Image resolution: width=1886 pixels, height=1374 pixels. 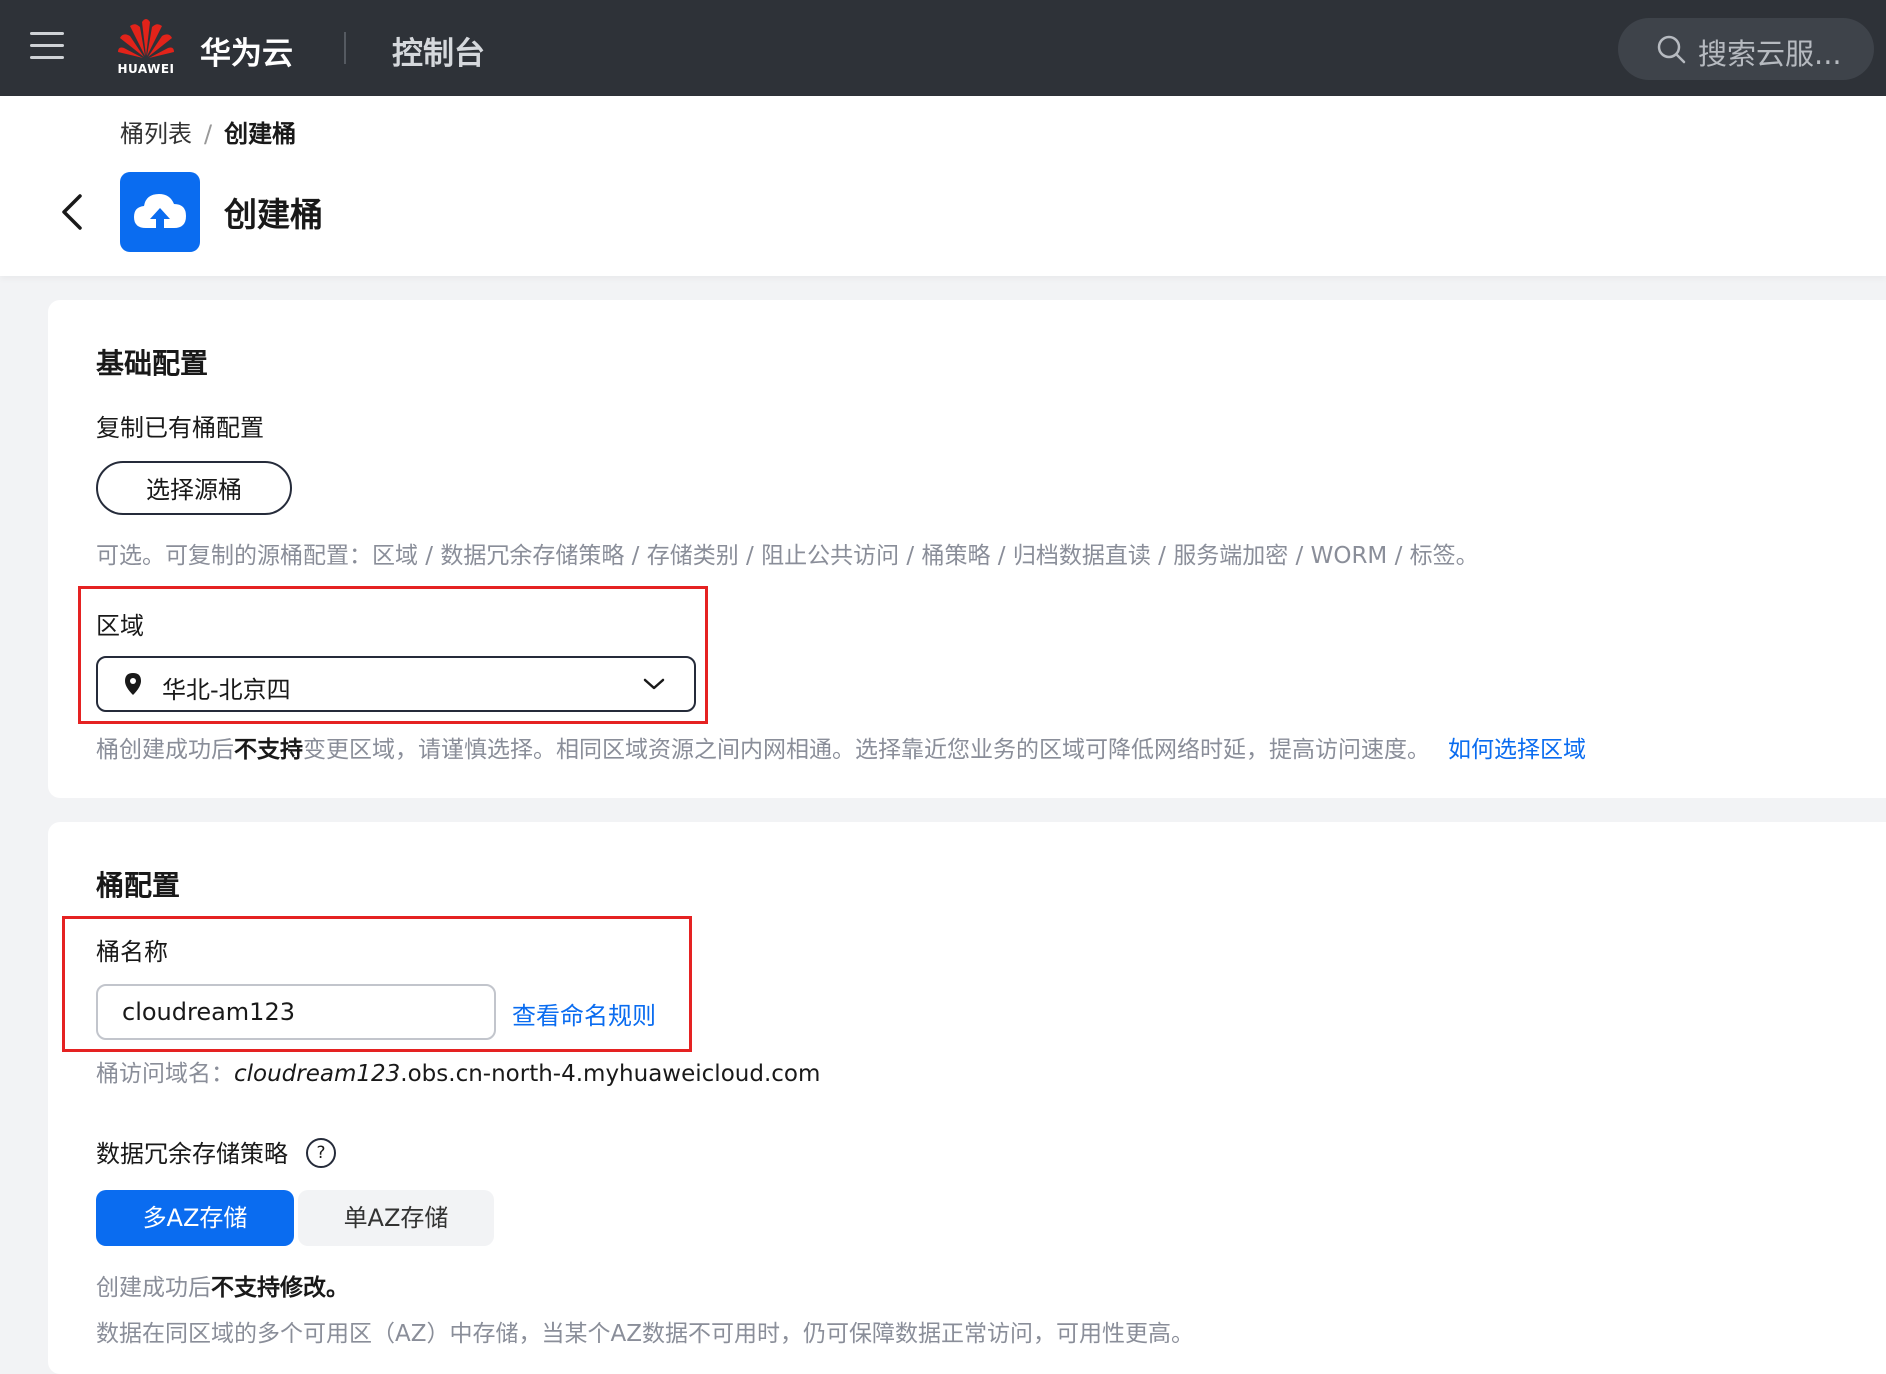 What do you see at coordinates (132, 952) in the screenshot?
I see `bucket-name-label: 桶名称` at bounding box center [132, 952].